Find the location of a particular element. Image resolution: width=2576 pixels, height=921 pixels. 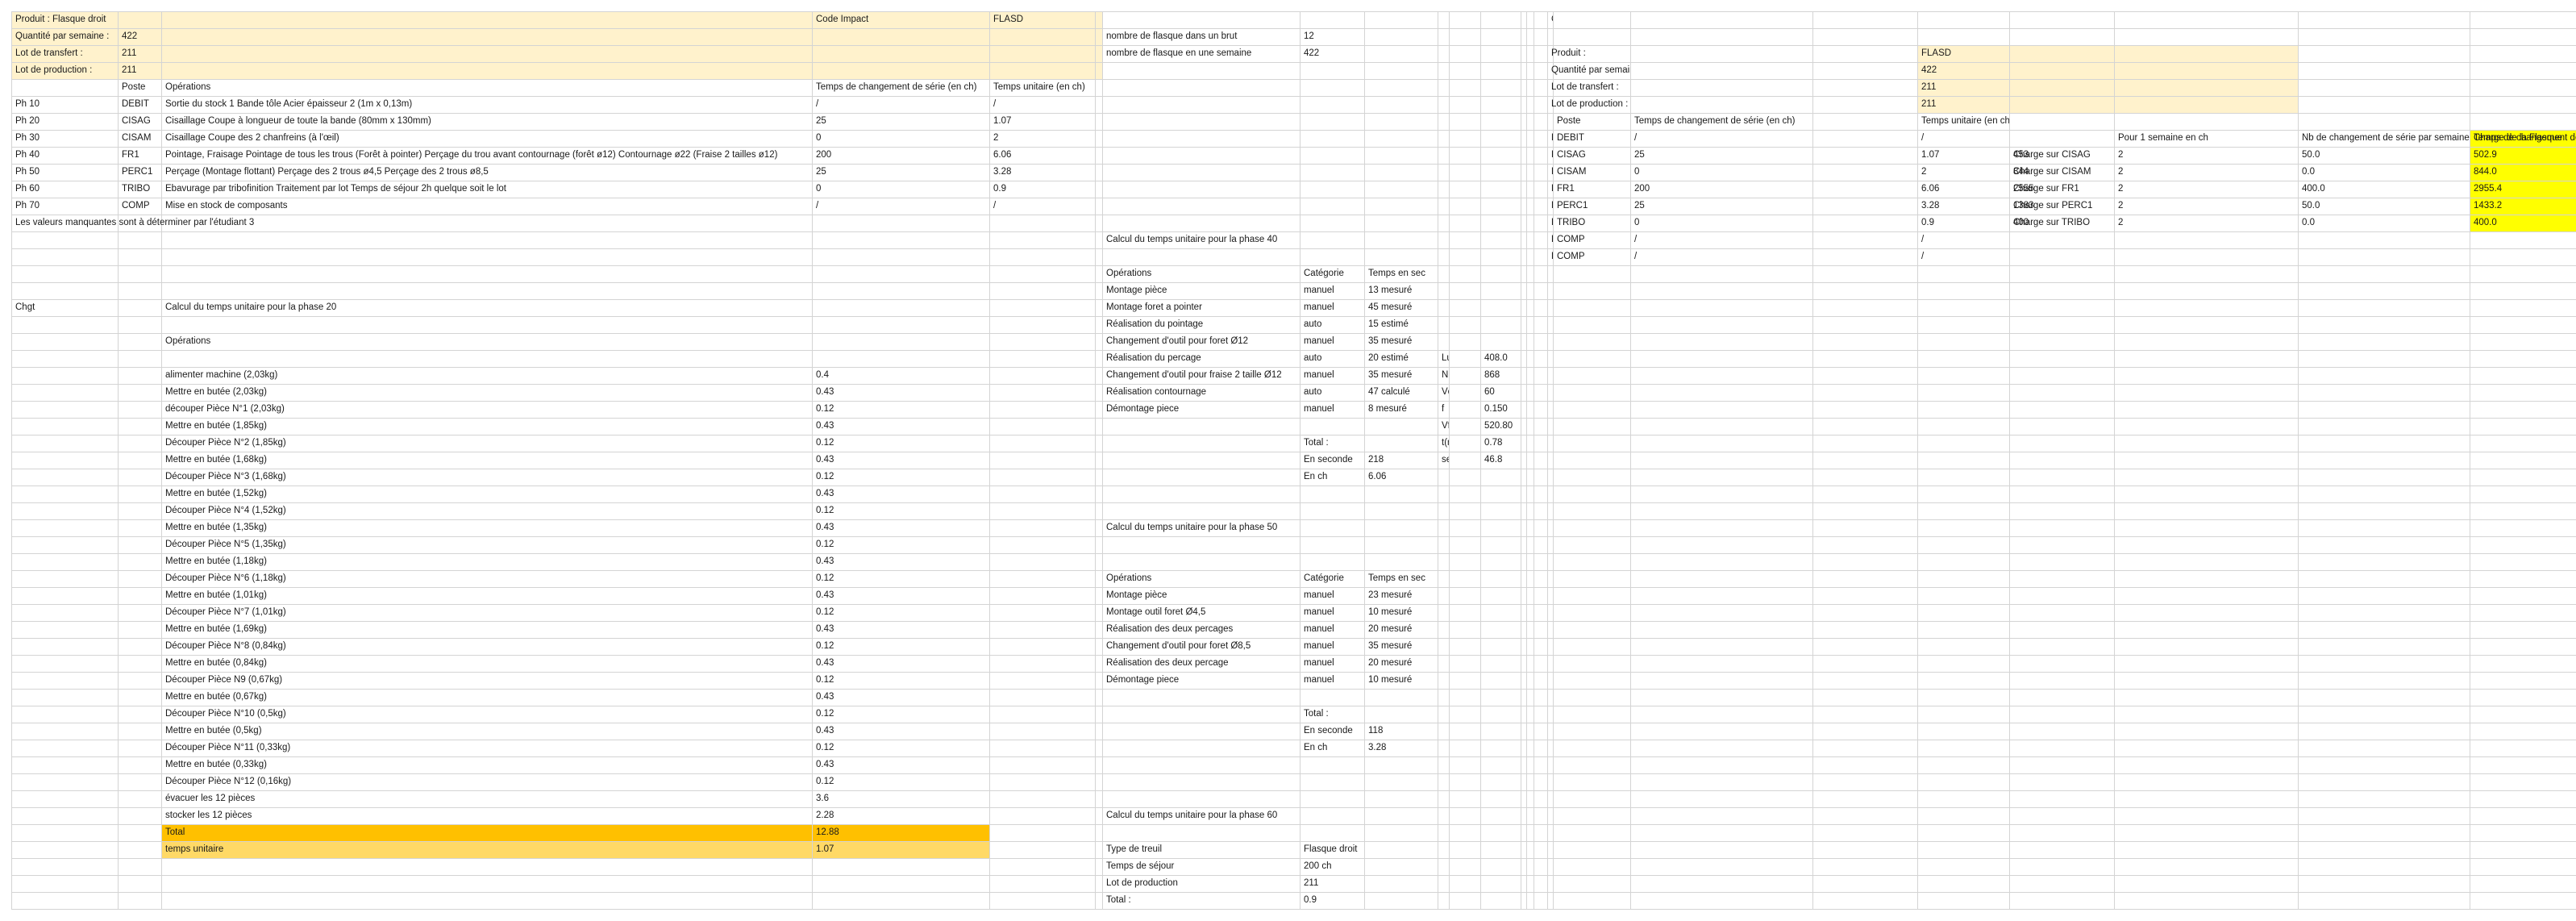

phase40-cell: Réalisation contournage is located at coordinates (1201, 393).